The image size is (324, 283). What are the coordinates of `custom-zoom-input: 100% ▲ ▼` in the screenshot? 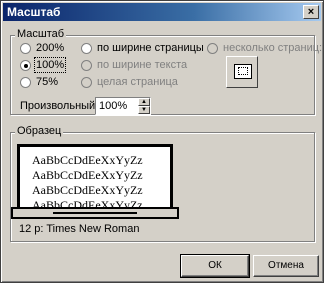 It's located at (123, 106).